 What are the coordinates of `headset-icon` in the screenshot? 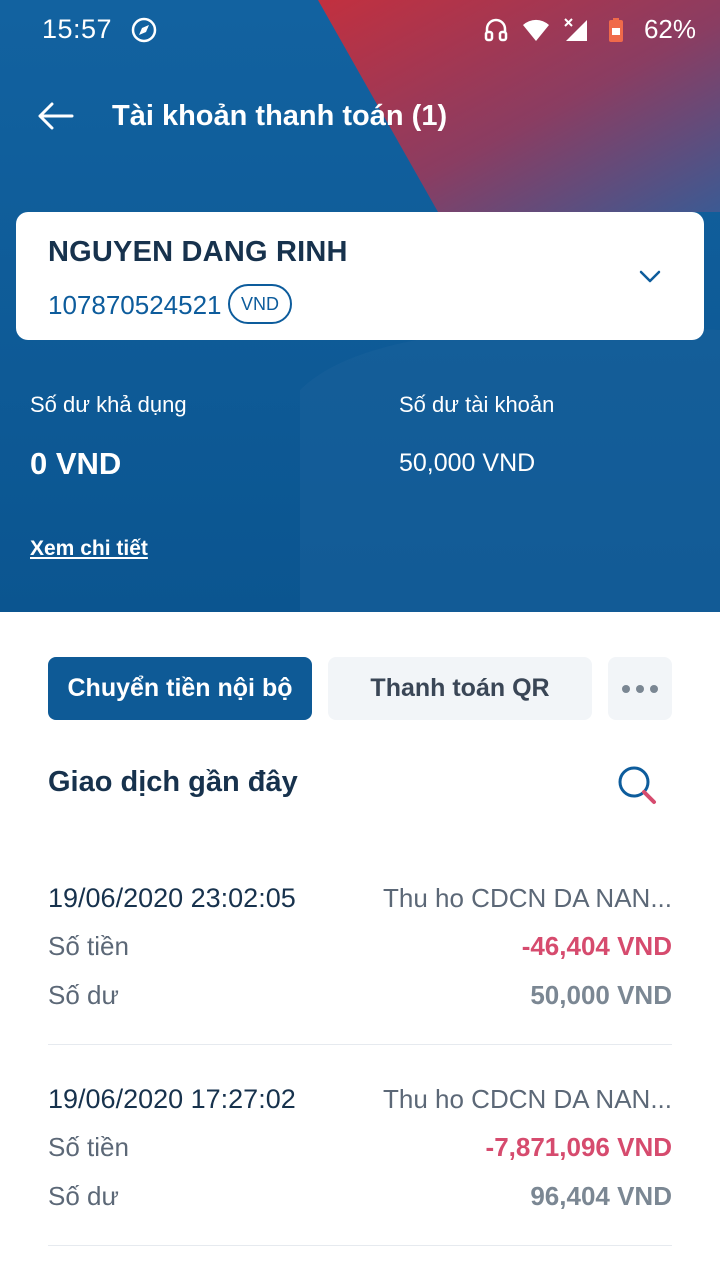 It's located at (496, 29).